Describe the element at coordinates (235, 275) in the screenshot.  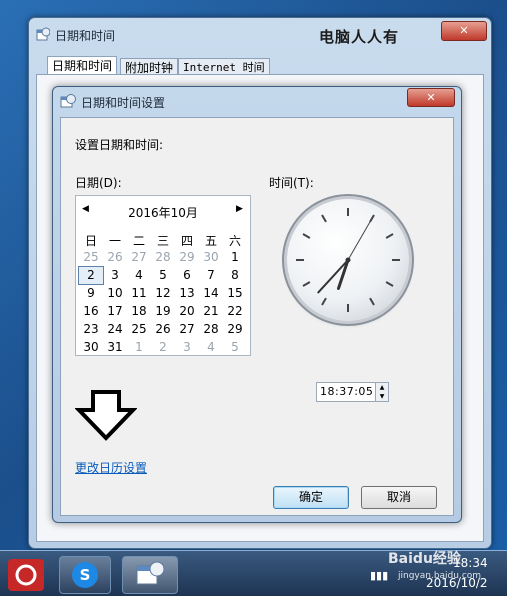
I see `calendar-day: 8` at that location.